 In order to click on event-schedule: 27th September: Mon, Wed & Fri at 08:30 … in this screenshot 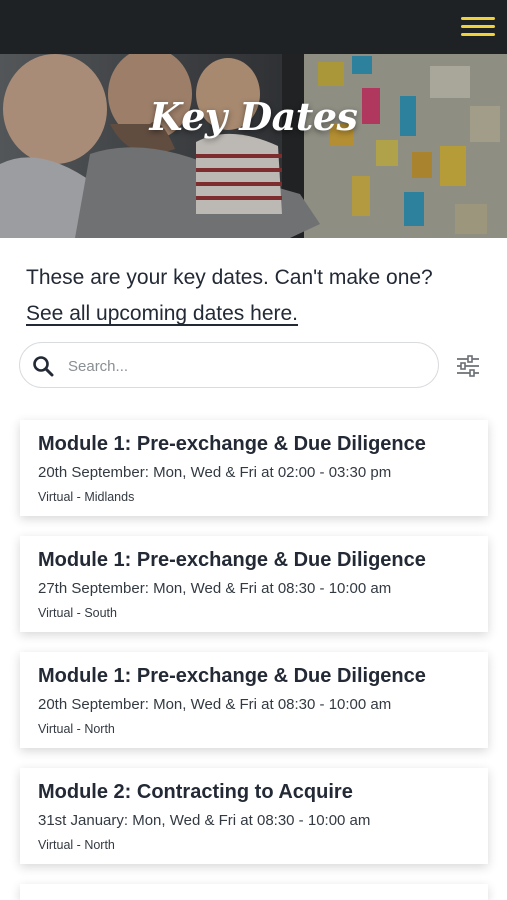, I will do `click(215, 588)`.